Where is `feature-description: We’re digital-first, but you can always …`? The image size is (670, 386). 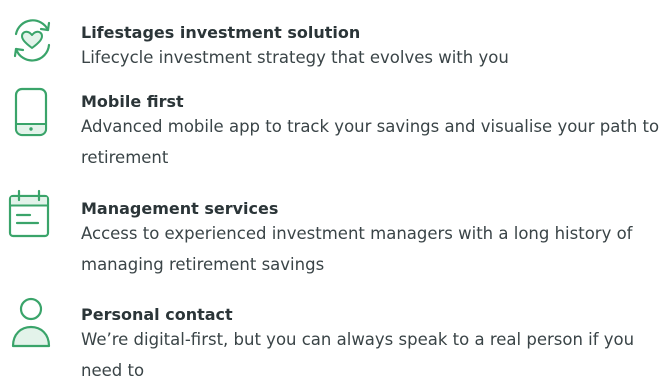 feature-description: We’re digital-first, but you can always … is located at coordinates (358, 355).